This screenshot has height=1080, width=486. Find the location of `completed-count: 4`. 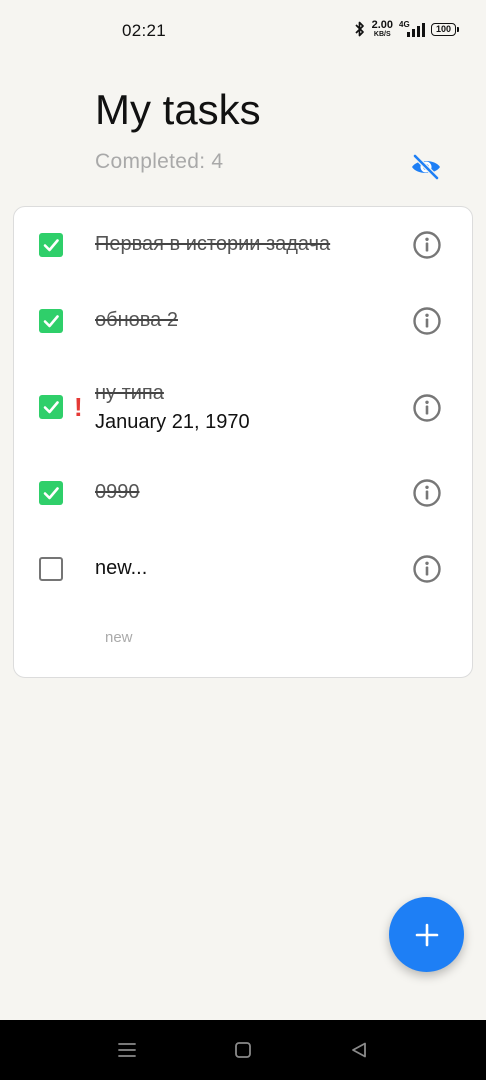

completed-count: 4 is located at coordinates (217, 161).